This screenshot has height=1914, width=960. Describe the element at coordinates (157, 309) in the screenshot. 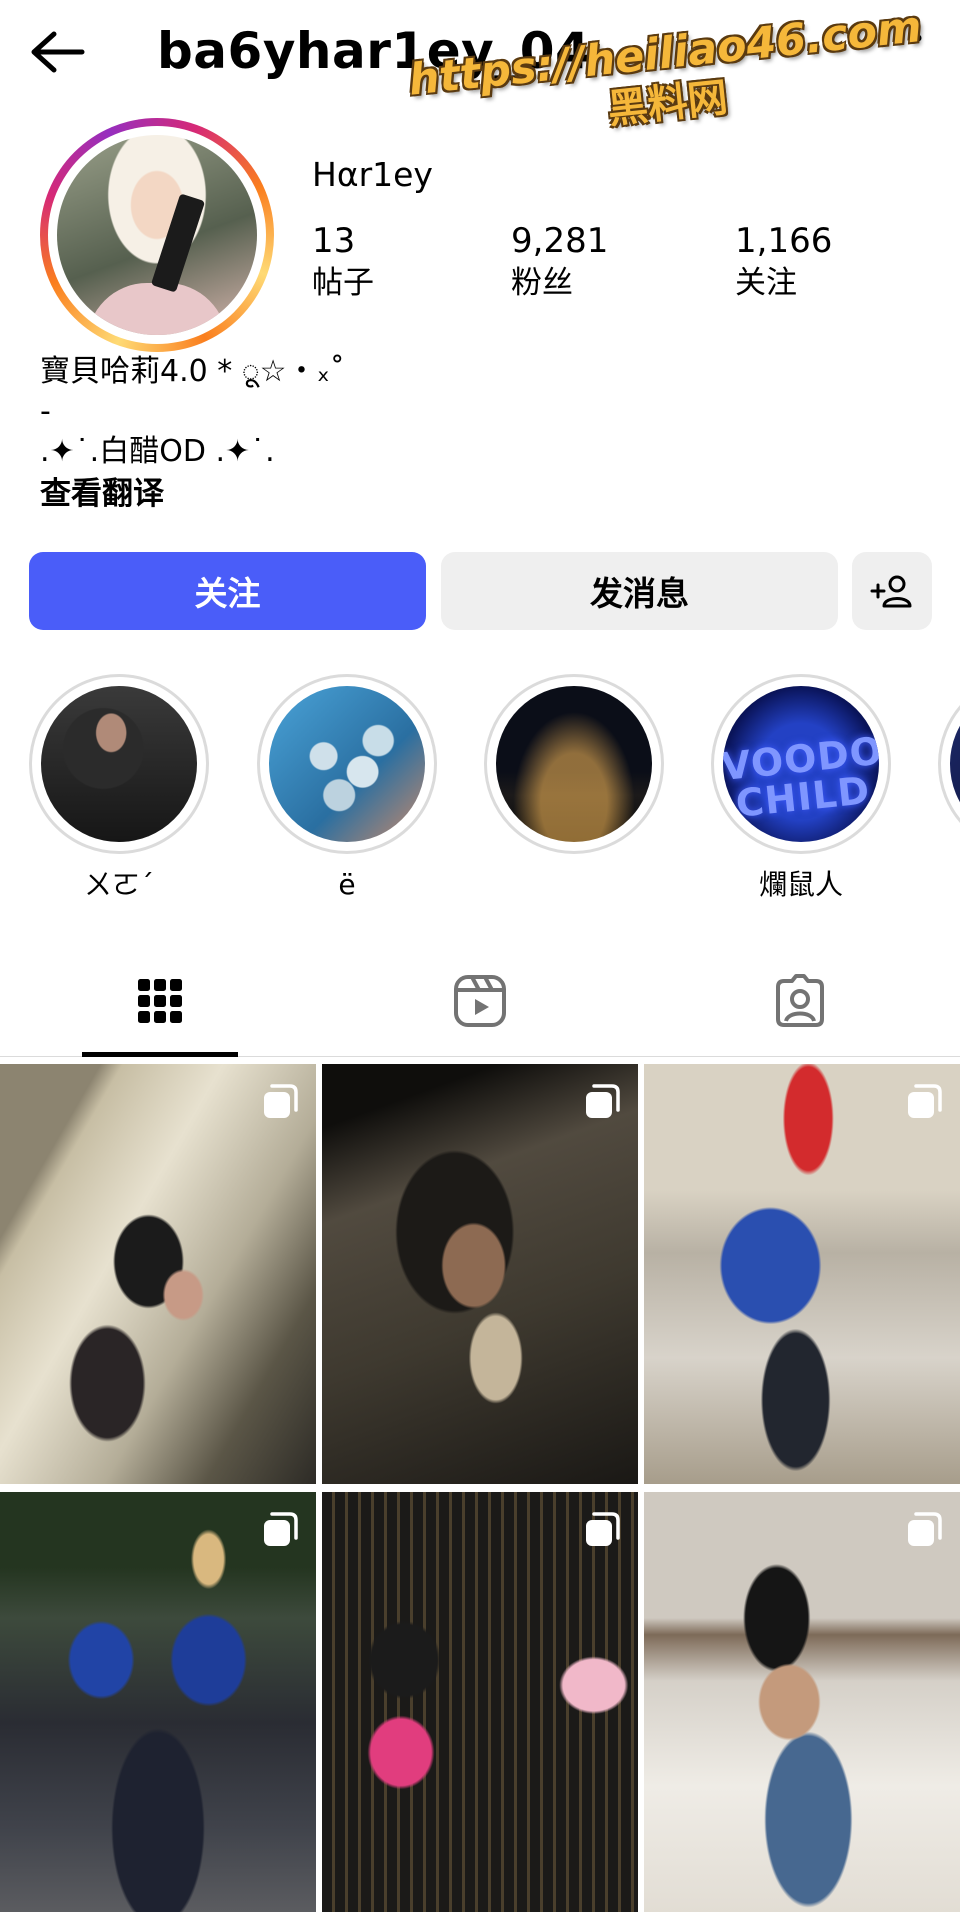

I see `avatar-shirt-shape` at that location.